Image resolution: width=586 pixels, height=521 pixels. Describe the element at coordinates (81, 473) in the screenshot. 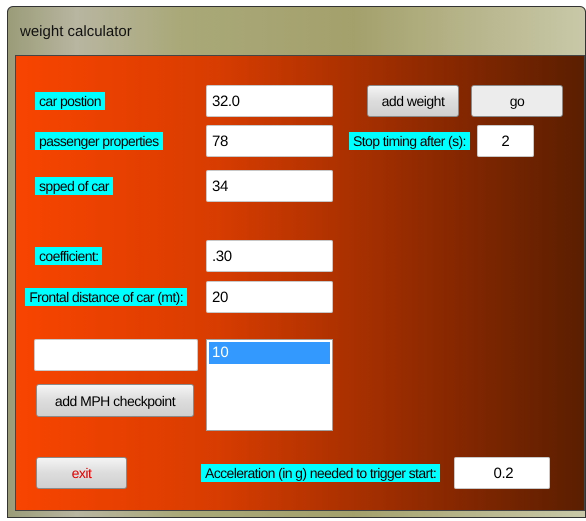

I see `exit-button: exit` at that location.